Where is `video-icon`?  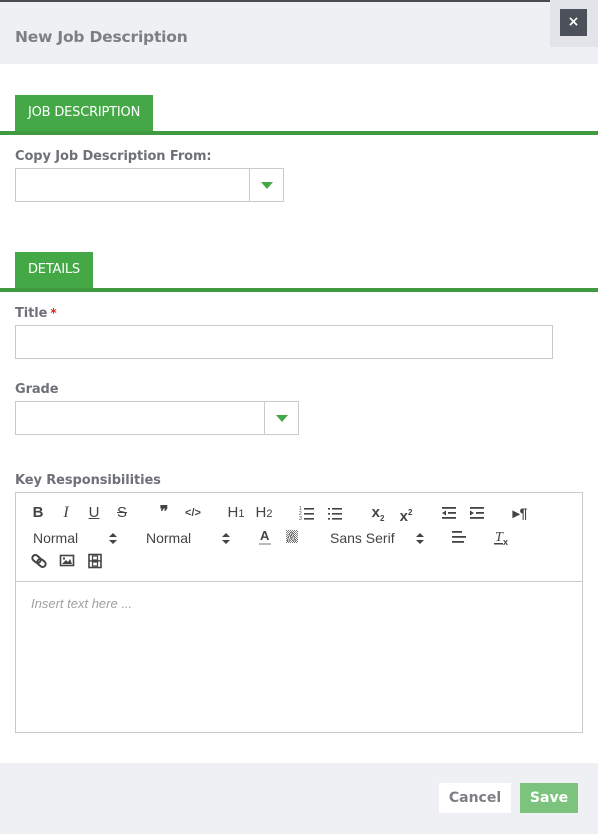
video-icon is located at coordinates (95, 561).